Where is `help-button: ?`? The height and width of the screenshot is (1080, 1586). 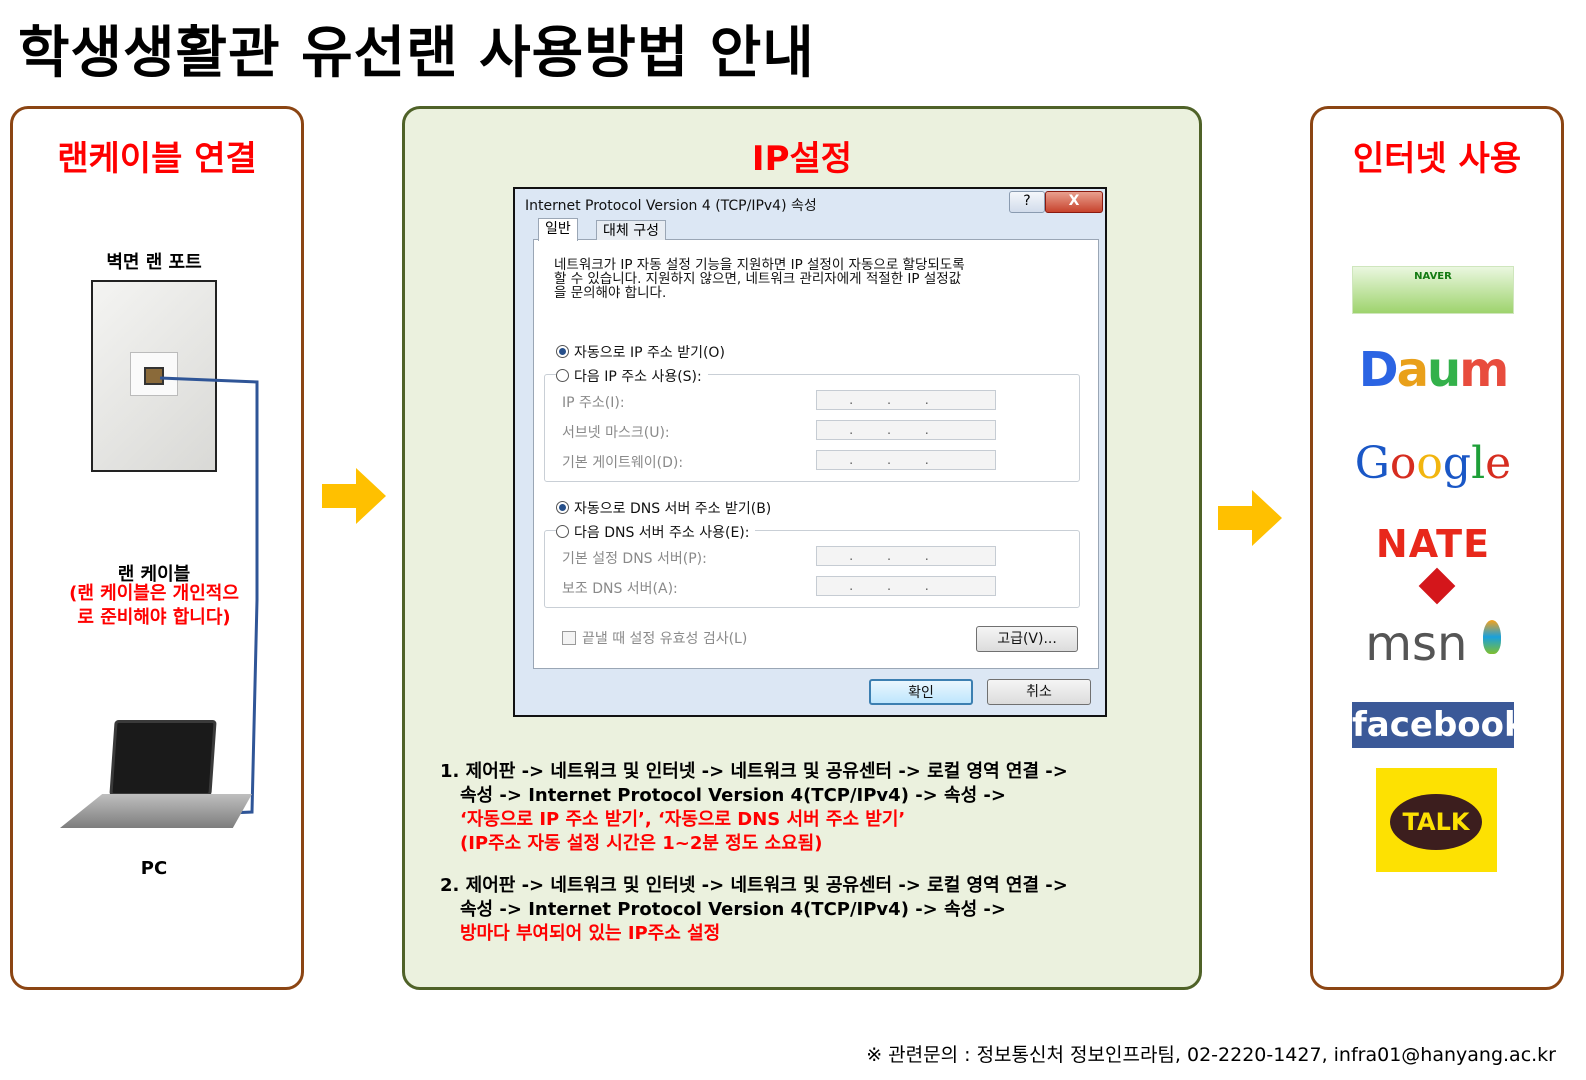
help-button: ? is located at coordinates (1027, 202).